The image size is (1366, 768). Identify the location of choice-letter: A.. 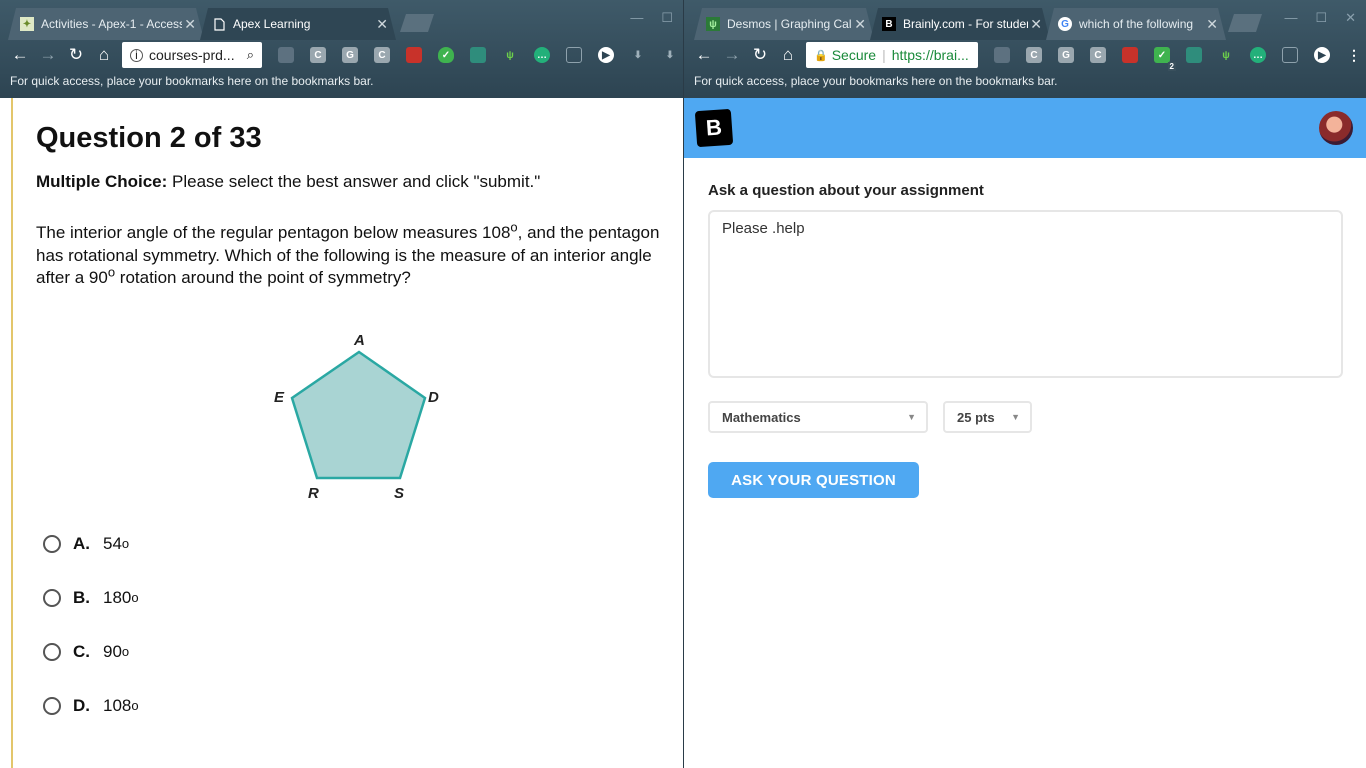
(81, 543).